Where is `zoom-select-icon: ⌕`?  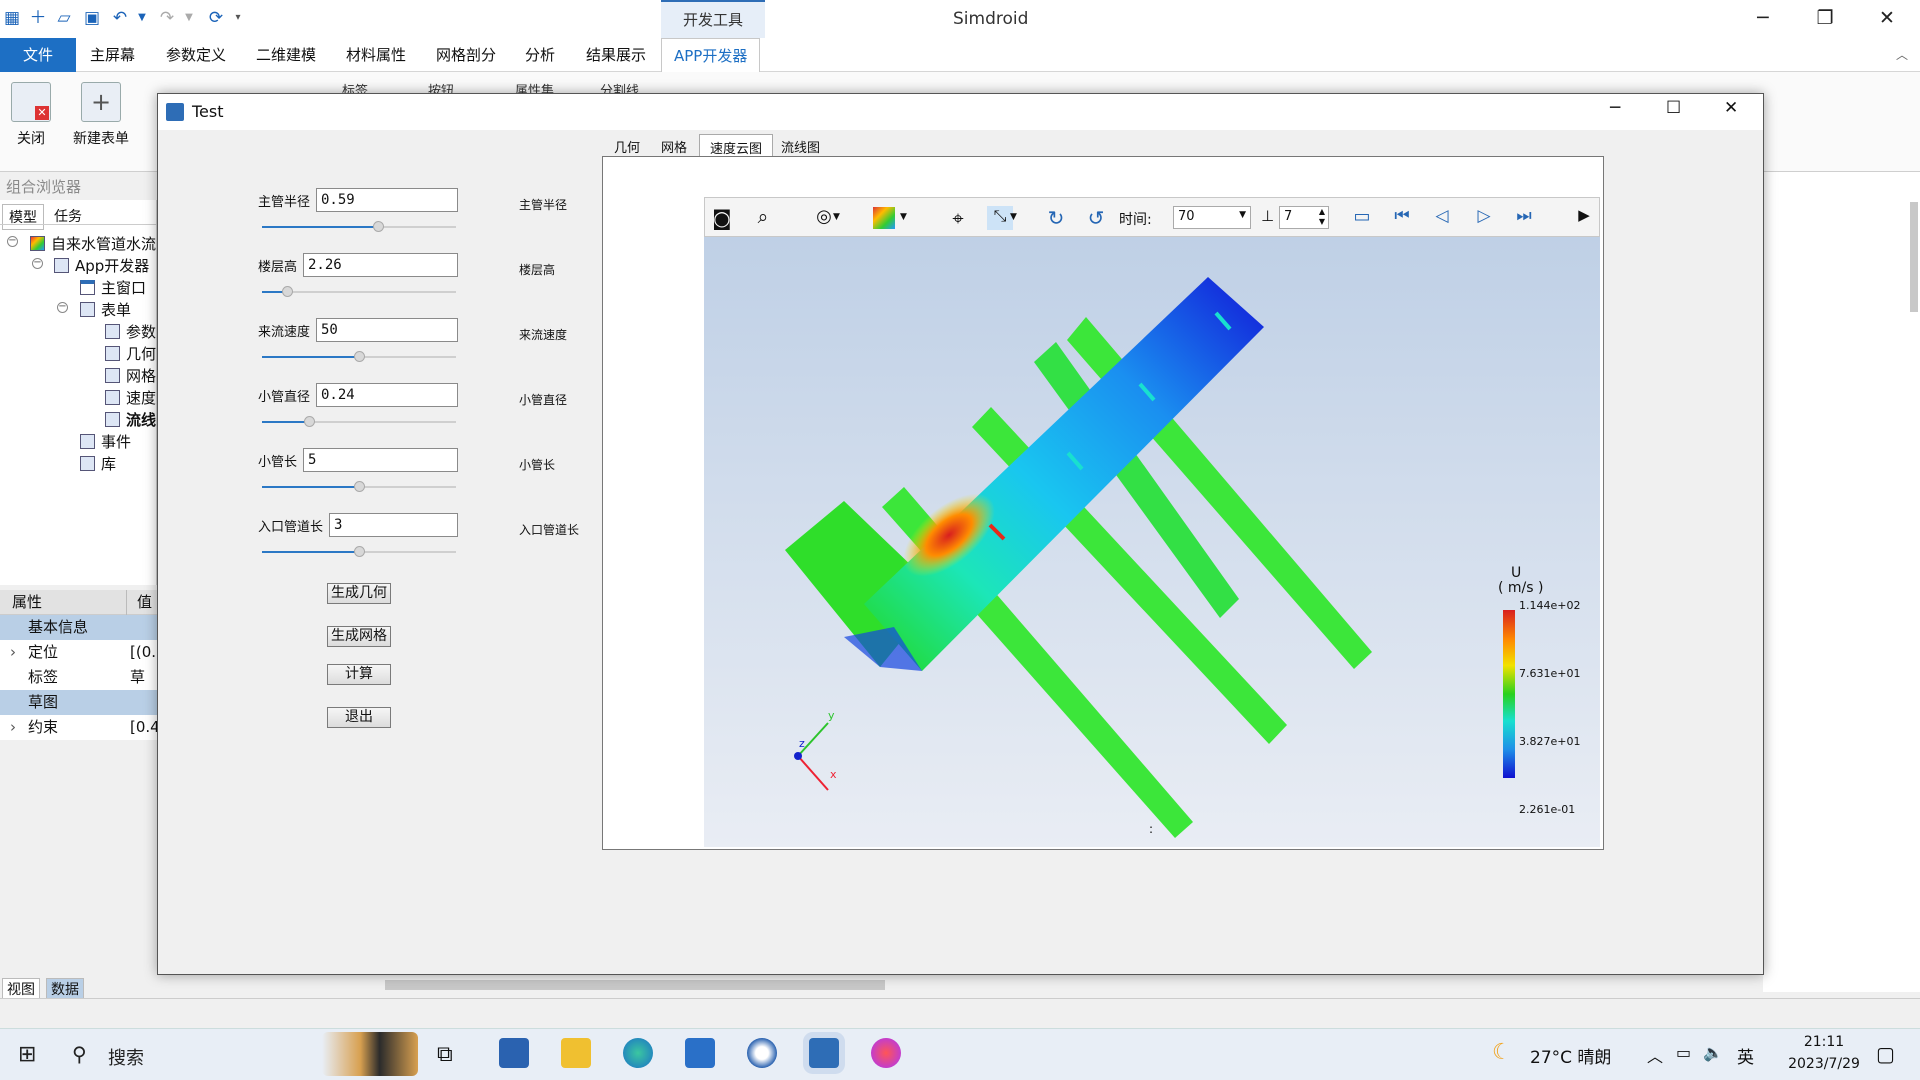
zoom-select-icon: ⌕ is located at coordinates (763, 218).